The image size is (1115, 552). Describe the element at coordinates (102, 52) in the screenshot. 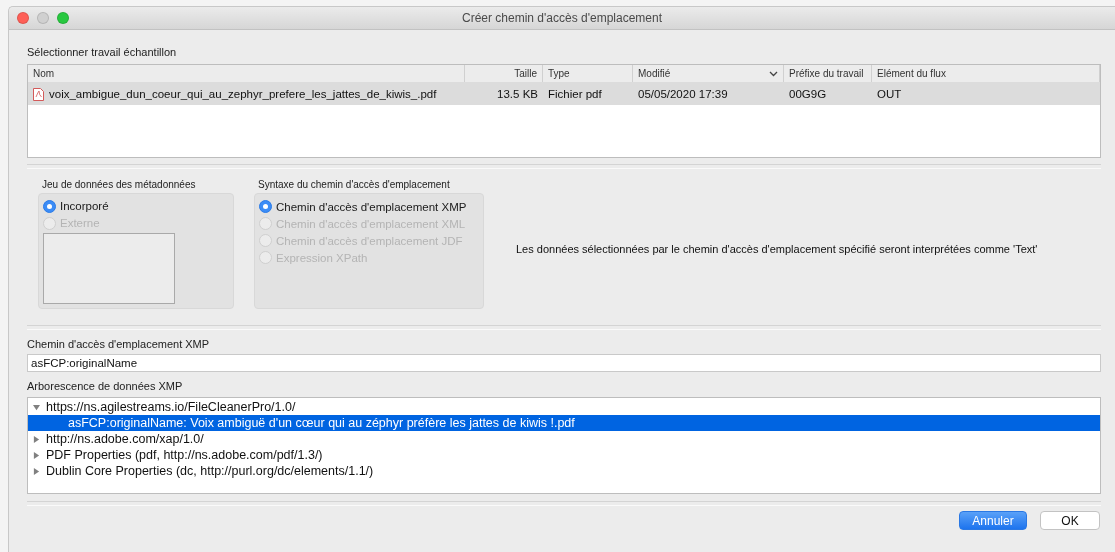

I see `section-label: Sélectionner travail échantillon` at that location.